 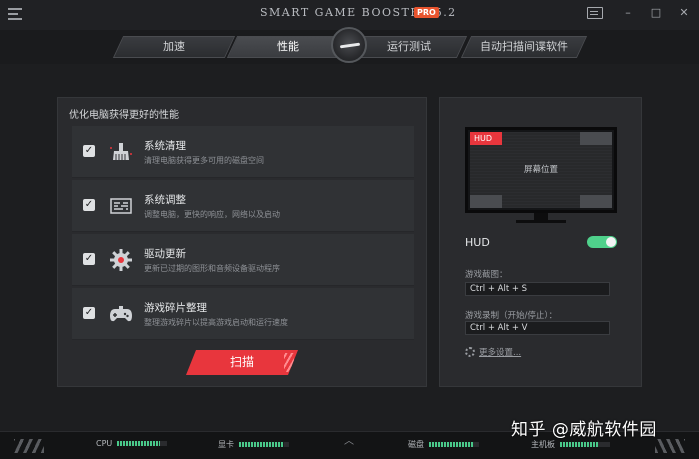 What do you see at coordinates (165, 254) in the screenshot?
I see `item-title: 驱动更新` at bounding box center [165, 254].